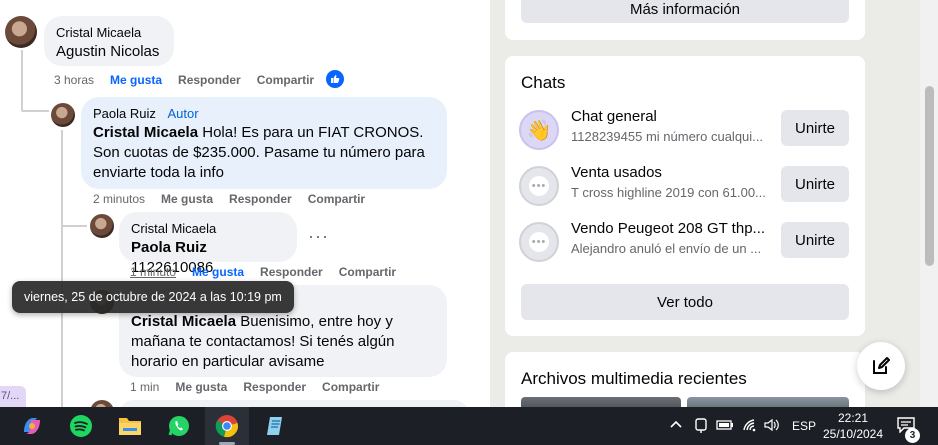 The width and height of the screenshot is (938, 445). I want to click on clock-time: 22:21, so click(853, 418).